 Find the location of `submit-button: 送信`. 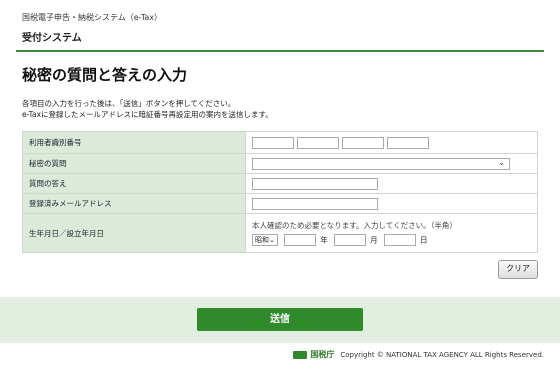

submit-button: 送信 is located at coordinates (280, 319).